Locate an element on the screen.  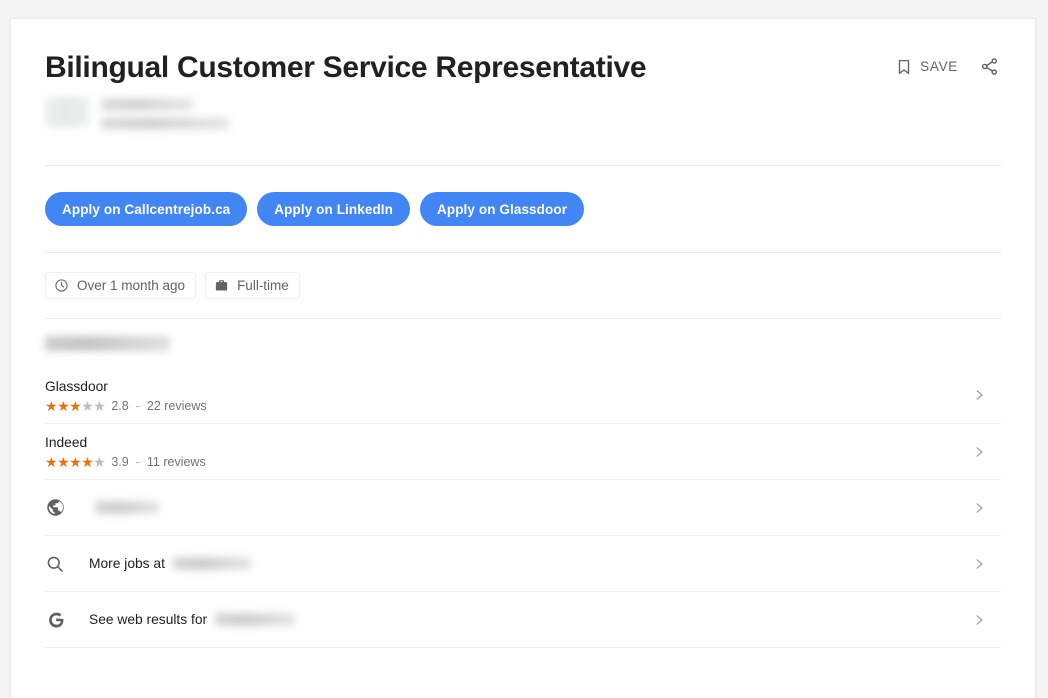
clock-icon is located at coordinates (61, 285).